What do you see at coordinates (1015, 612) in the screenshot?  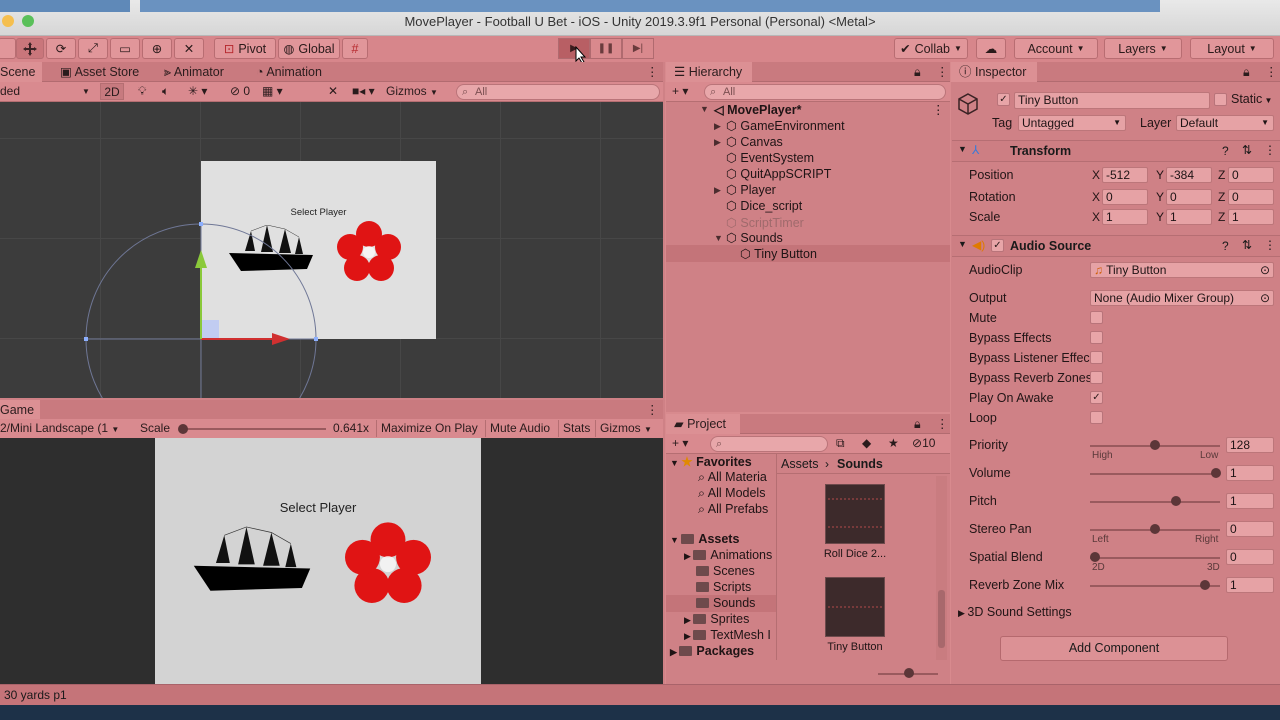 I see `3d-sound-settings-foldout: ▶ 3D Sound Settings` at bounding box center [1015, 612].